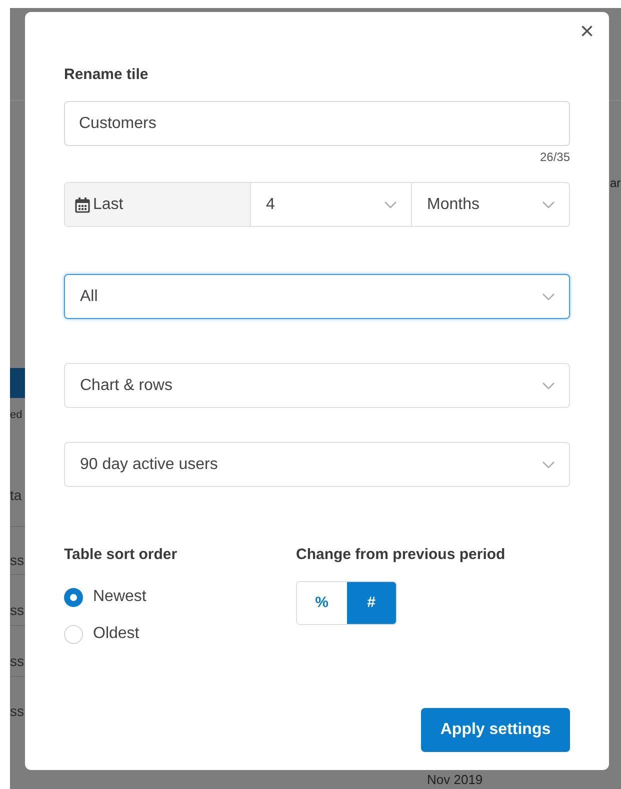  What do you see at coordinates (455, 779) in the screenshot?
I see `date-label: Nov 2019` at bounding box center [455, 779].